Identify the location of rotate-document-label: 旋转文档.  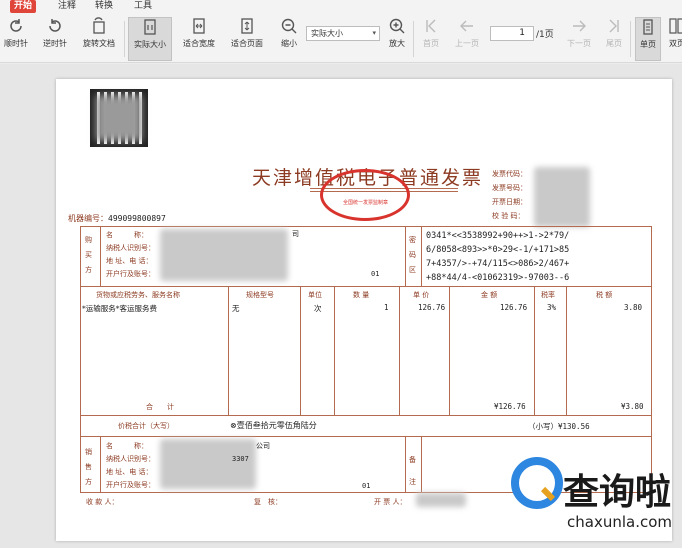
(99, 43).